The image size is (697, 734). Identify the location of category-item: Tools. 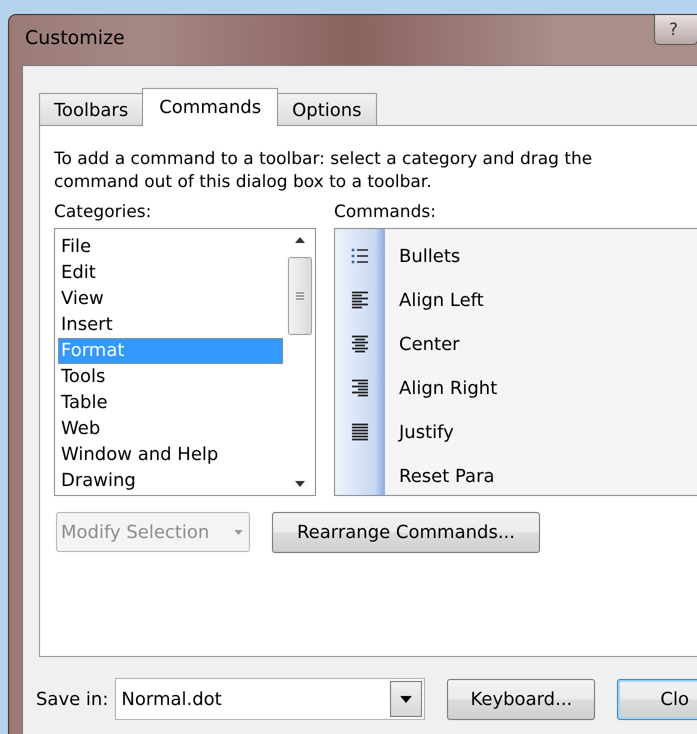
(170, 377).